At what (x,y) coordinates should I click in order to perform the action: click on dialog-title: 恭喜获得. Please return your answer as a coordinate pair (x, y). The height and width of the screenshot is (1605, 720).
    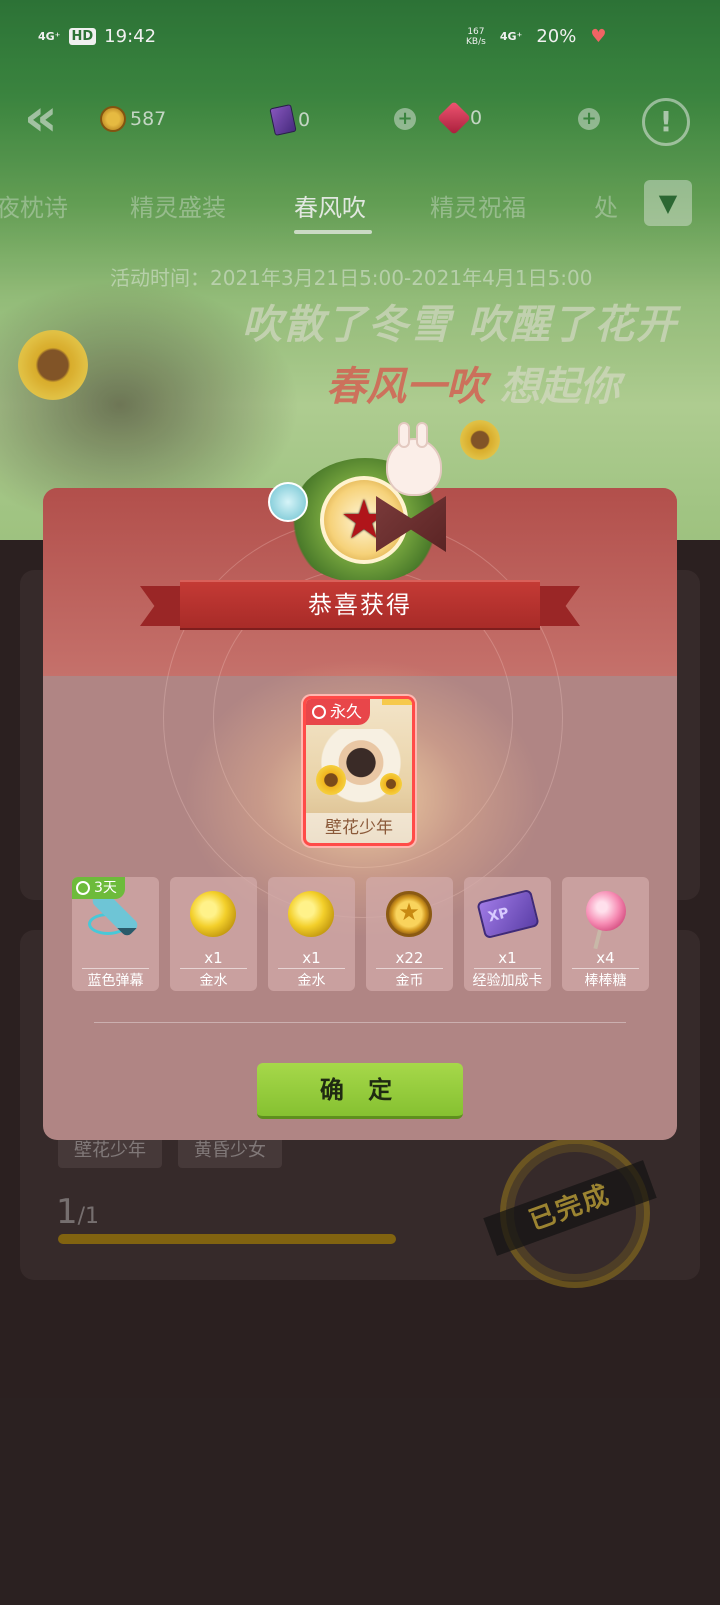
    Looking at the image, I should click on (360, 605).